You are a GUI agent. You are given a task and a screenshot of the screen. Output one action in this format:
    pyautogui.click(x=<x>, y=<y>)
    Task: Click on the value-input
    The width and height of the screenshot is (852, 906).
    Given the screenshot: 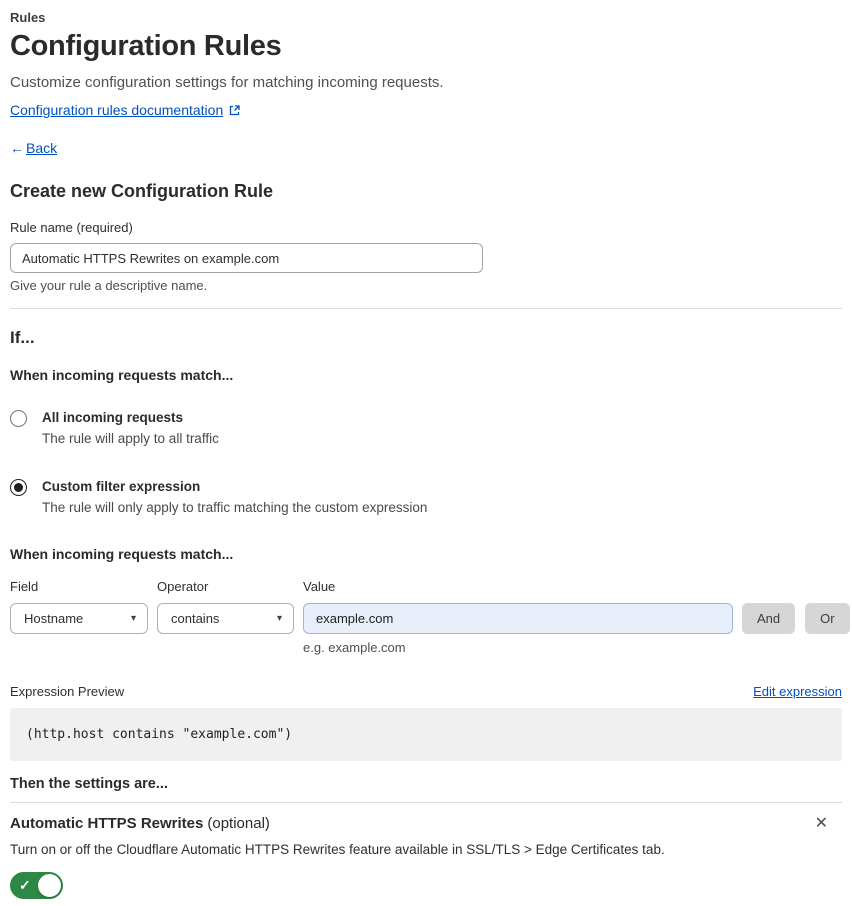 What is the action you would take?
    pyautogui.click(x=518, y=618)
    